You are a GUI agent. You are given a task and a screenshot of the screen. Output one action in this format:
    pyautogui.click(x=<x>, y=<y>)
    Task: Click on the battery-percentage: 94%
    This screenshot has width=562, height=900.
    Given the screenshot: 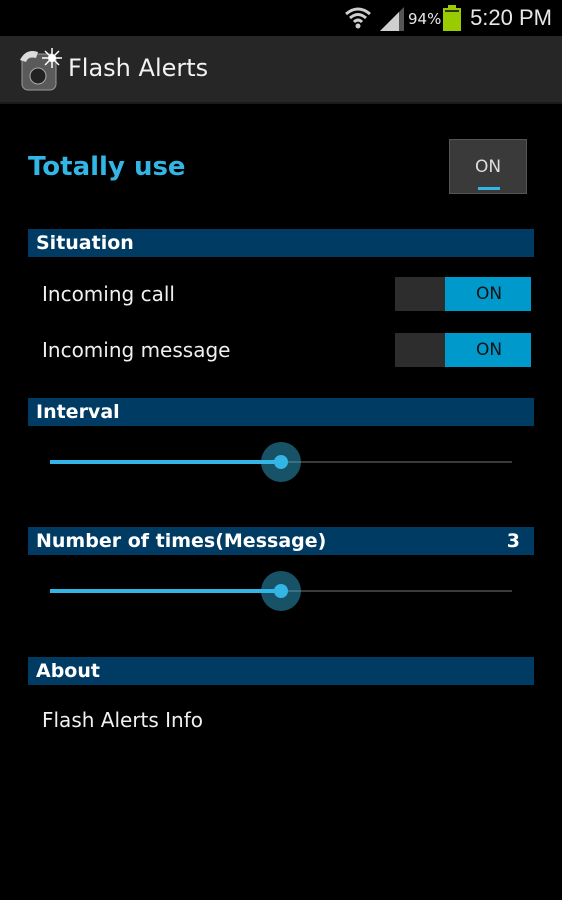 What is the action you would take?
    pyautogui.click(x=425, y=19)
    